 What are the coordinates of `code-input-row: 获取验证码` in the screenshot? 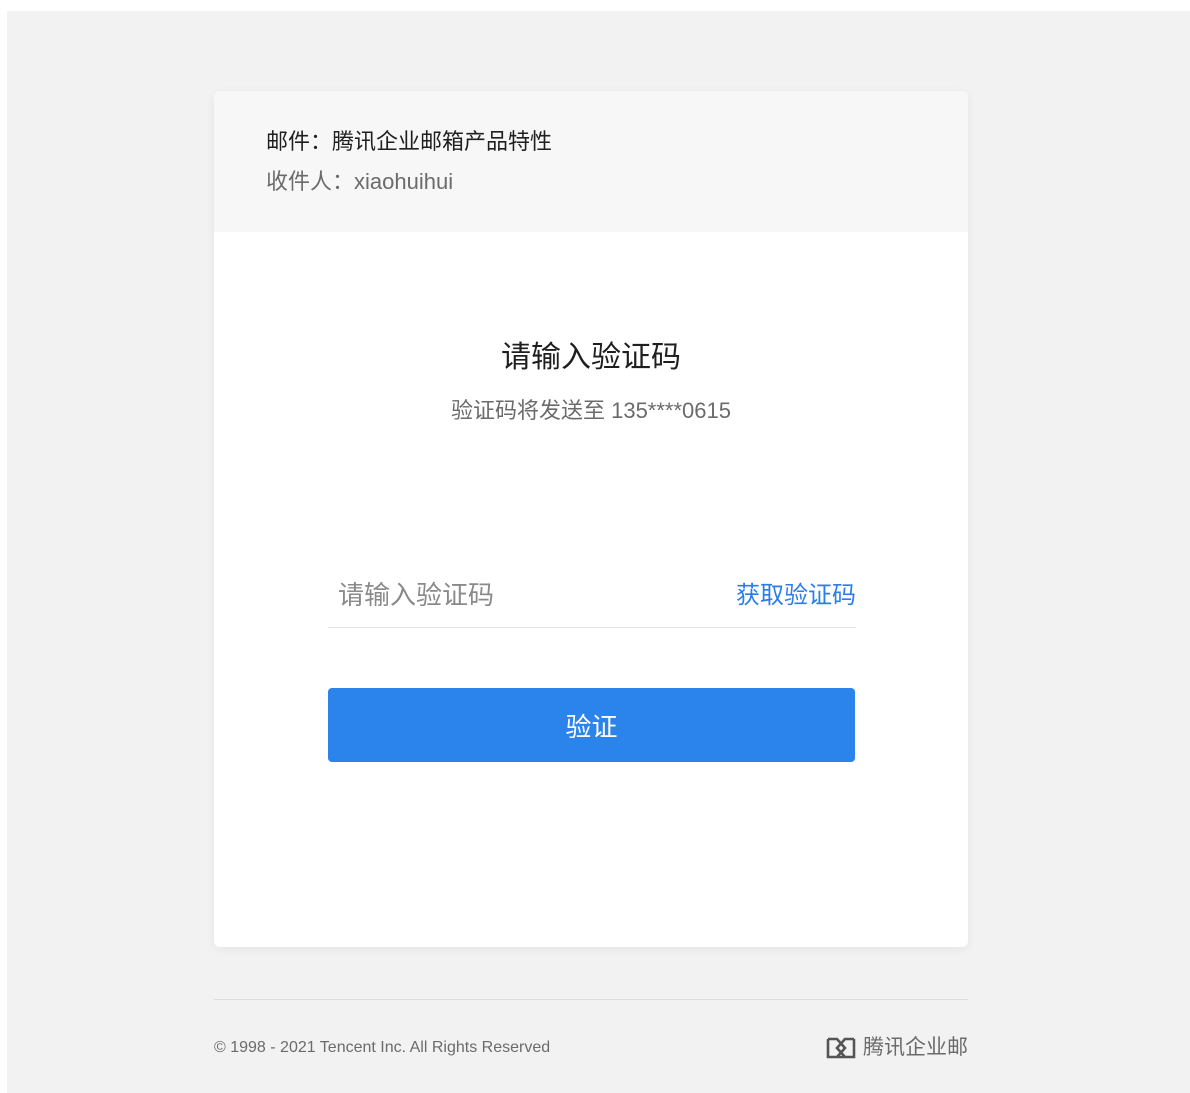 It's located at (592, 596).